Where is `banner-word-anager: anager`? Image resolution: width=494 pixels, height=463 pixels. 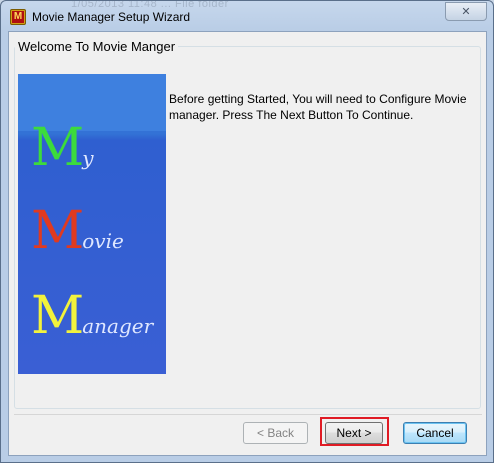
banner-word-anager: anager is located at coordinates (118, 326).